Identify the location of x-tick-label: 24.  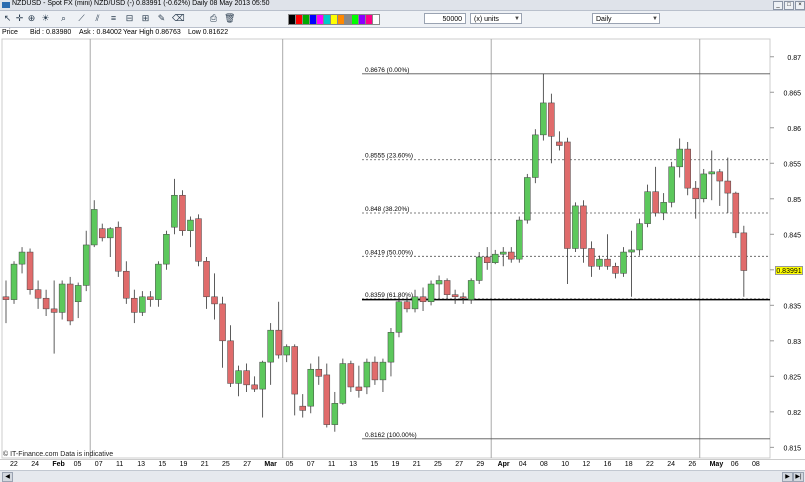
(671, 464).